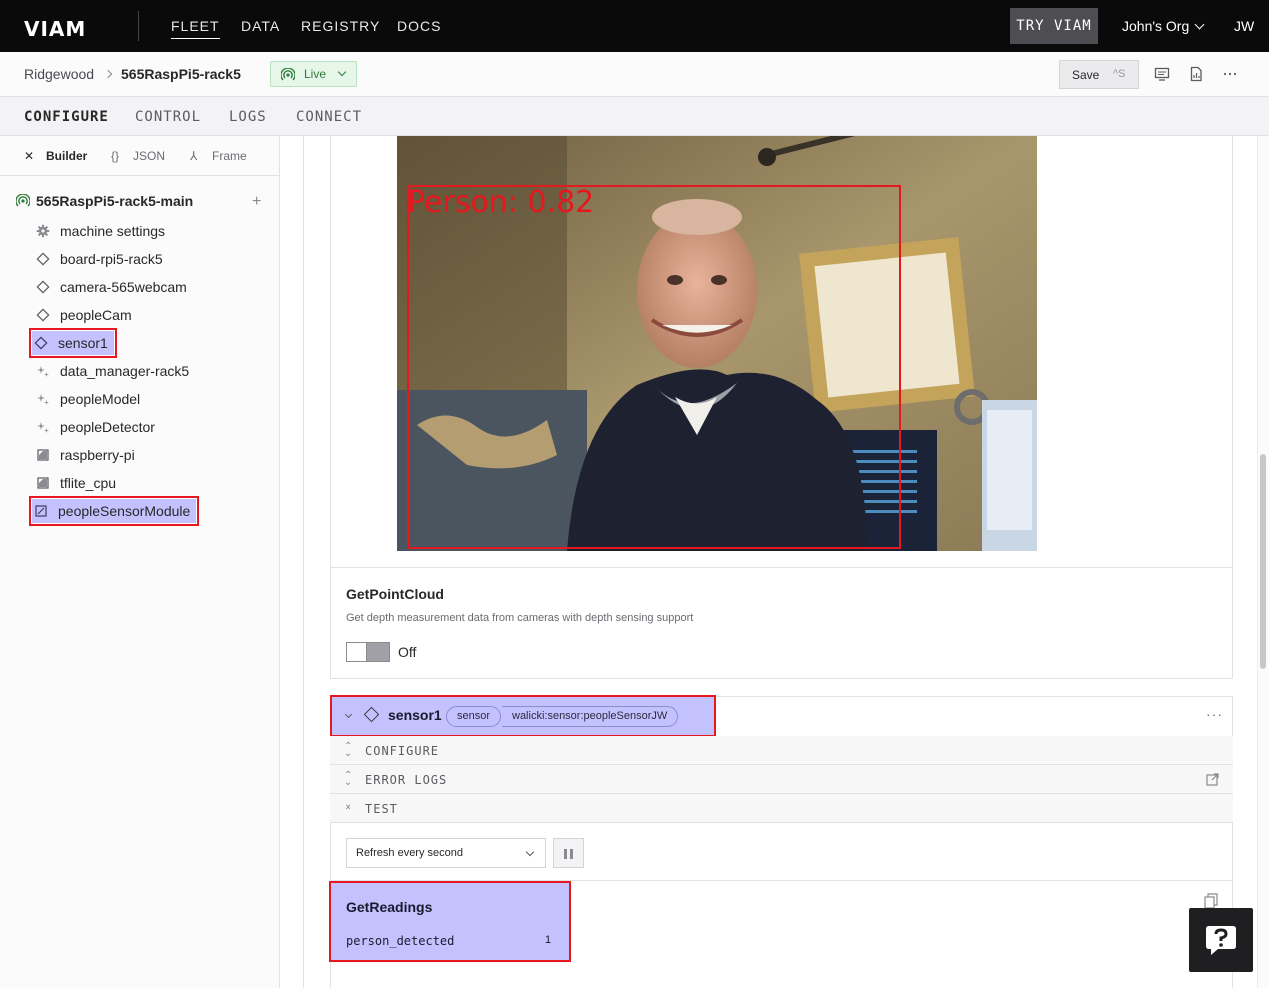  Describe the element at coordinates (96, 315) in the screenshot. I see `sidebar-item-label: peopleCam` at that location.